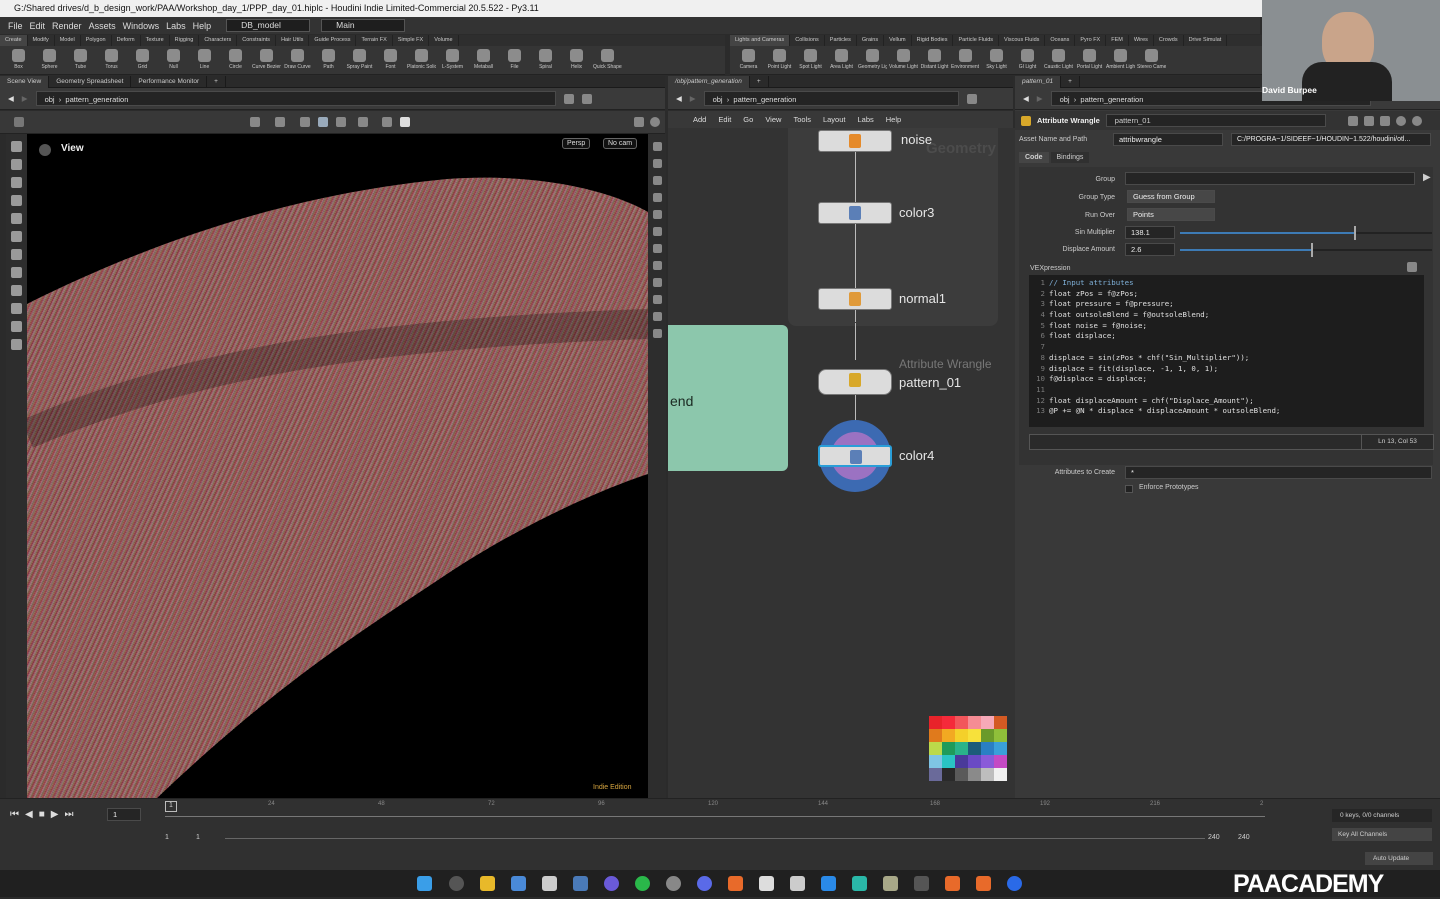  What do you see at coordinates (1416, 120) in the screenshot?
I see `param-help-icon` at bounding box center [1416, 120].